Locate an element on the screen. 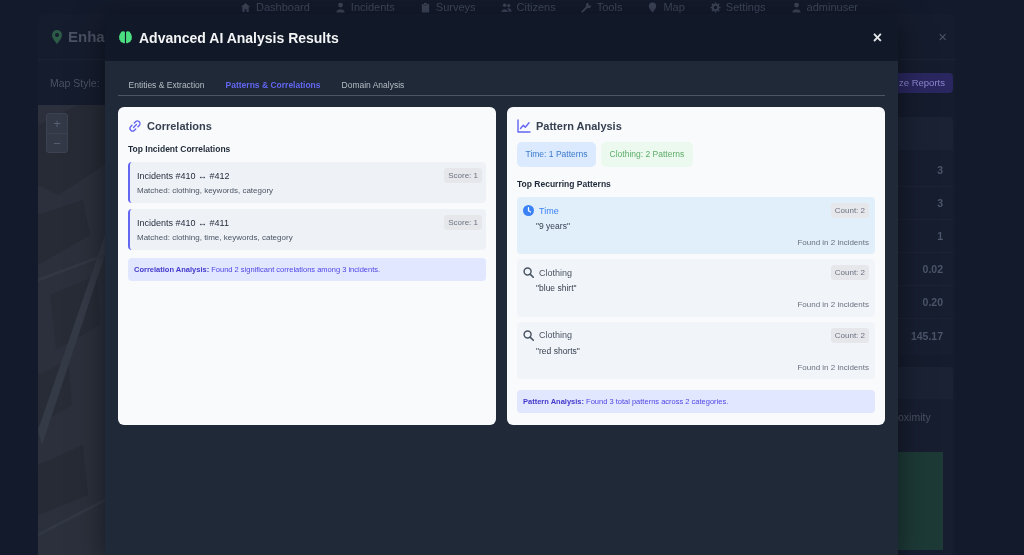  correlation-title: Incidents #410 ↔ #411 is located at coordinates (183, 222).